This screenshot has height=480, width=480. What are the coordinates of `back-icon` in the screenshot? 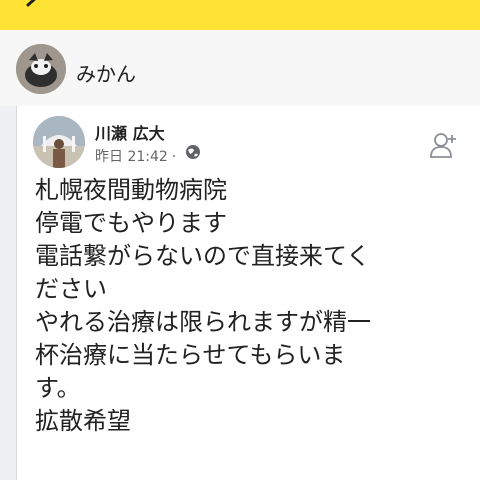 It's located at (33, 8).